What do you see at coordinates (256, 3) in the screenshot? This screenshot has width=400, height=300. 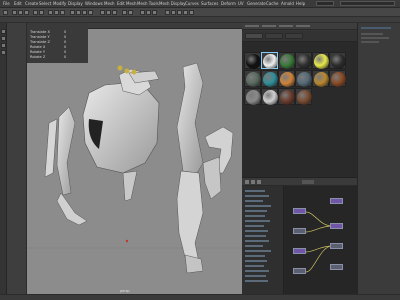 I see `menu-generate: Generate` at bounding box center [256, 3].